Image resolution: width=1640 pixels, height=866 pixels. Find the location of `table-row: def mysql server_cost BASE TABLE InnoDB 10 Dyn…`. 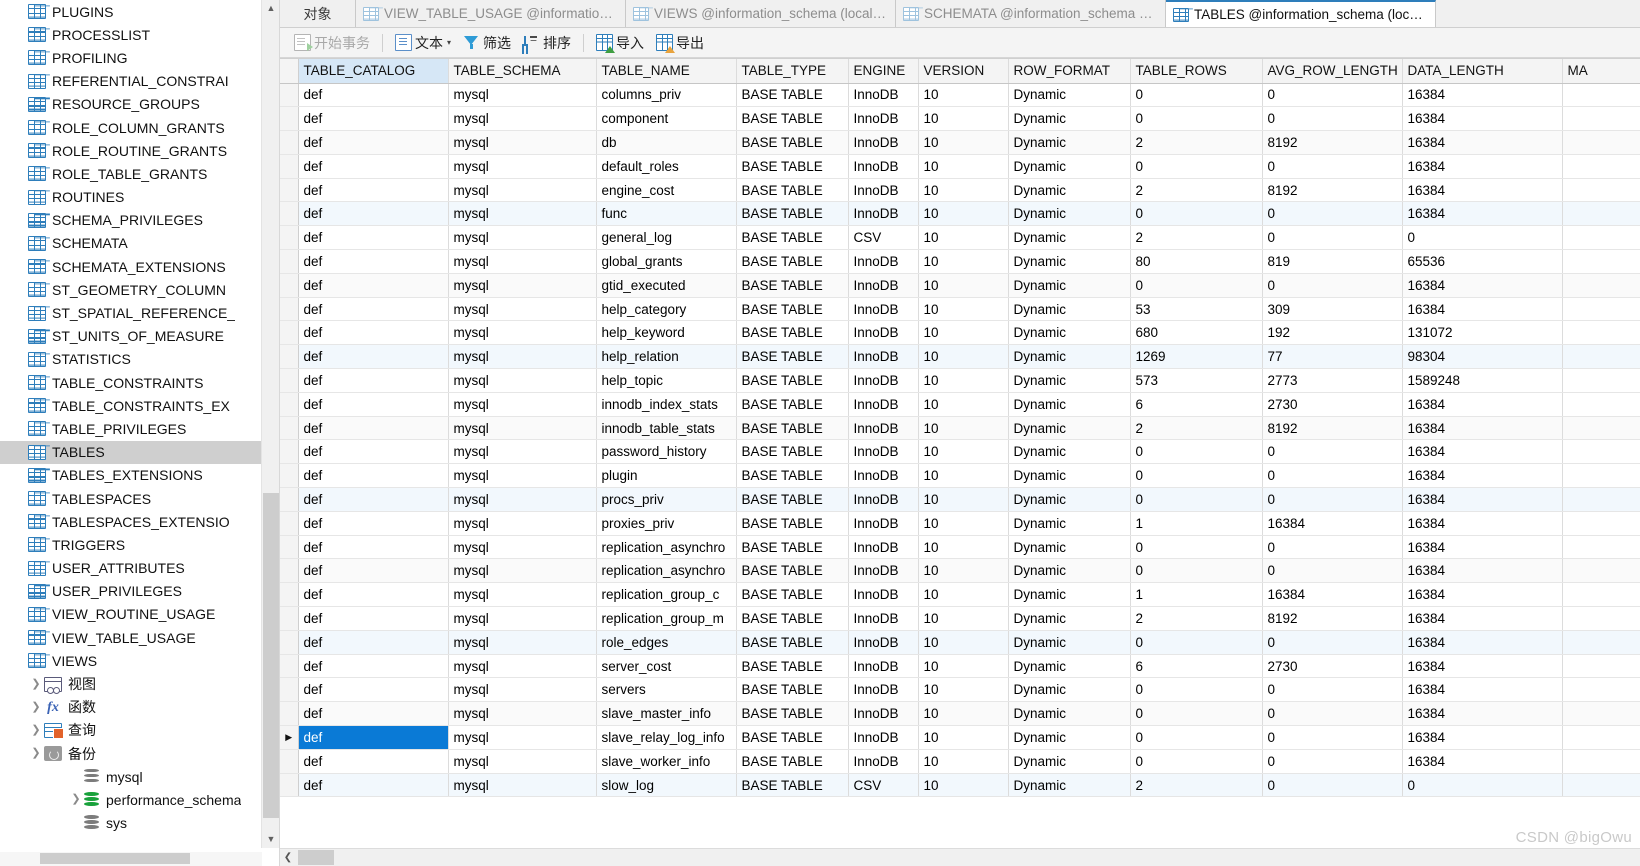

table-row: def mysql server_cost BASE TABLE InnoDB 10 Dyn… is located at coordinates (960, 666).